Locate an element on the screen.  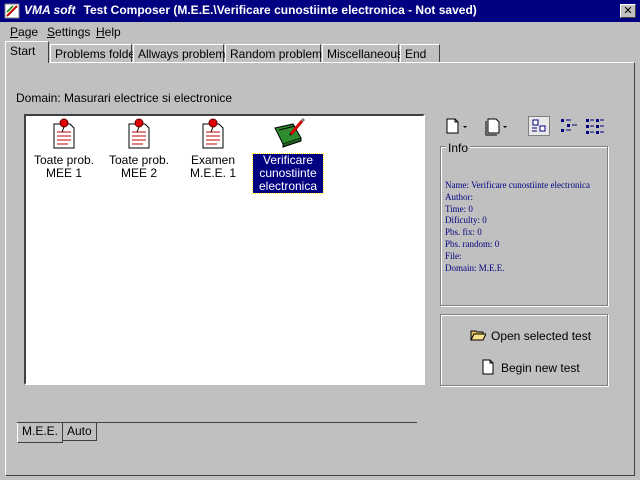
test-item-selected: Verificare cunostiinte electronica is located at coordinates (288, 156).